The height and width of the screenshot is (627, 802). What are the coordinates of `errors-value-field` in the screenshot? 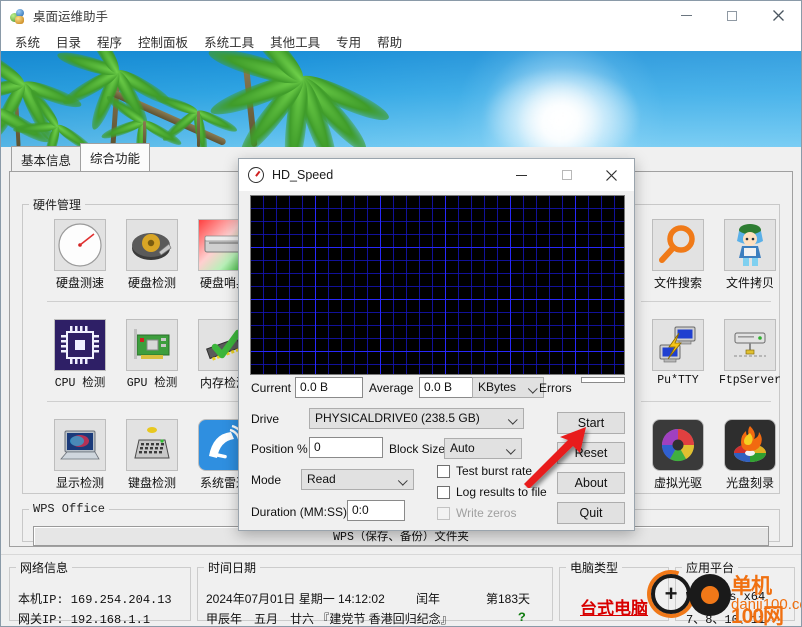 It's located at (603, 380).